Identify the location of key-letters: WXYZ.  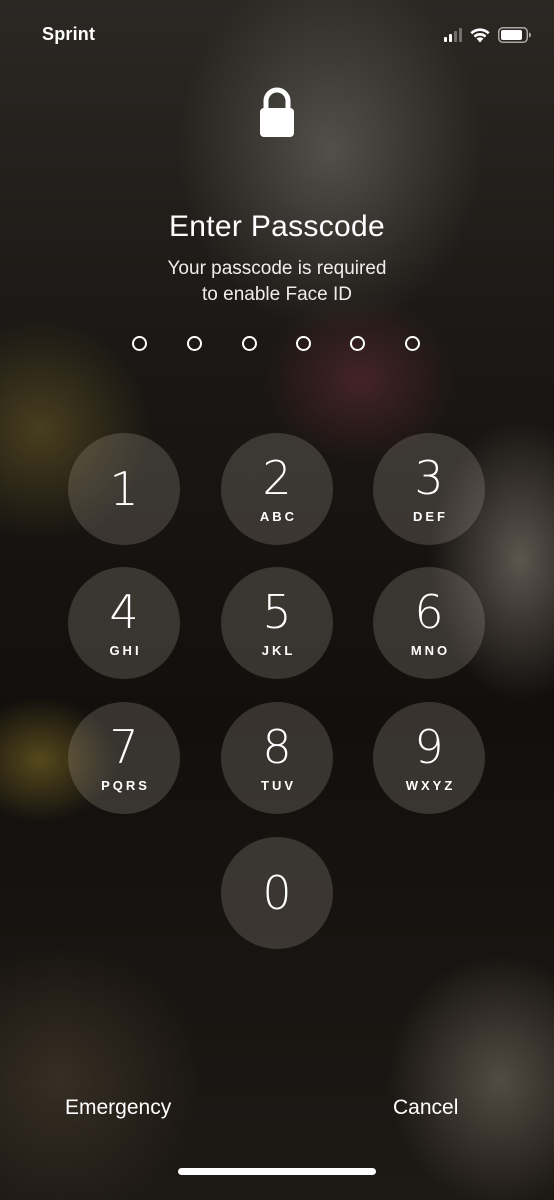
(430, 785).